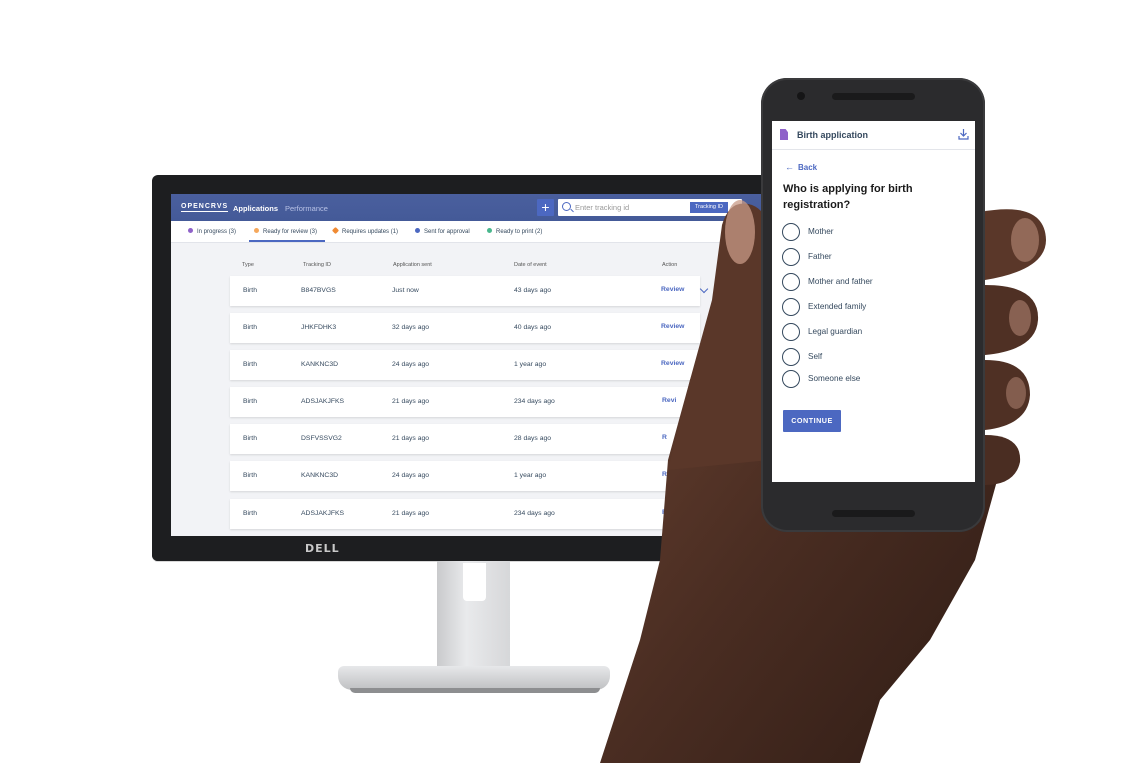 This screenshot has height=763, width=1140. What do you see at coordinates (837, 306) in the screenshot?
I see `option-label: Extended family` at bounding box center [837, 306].